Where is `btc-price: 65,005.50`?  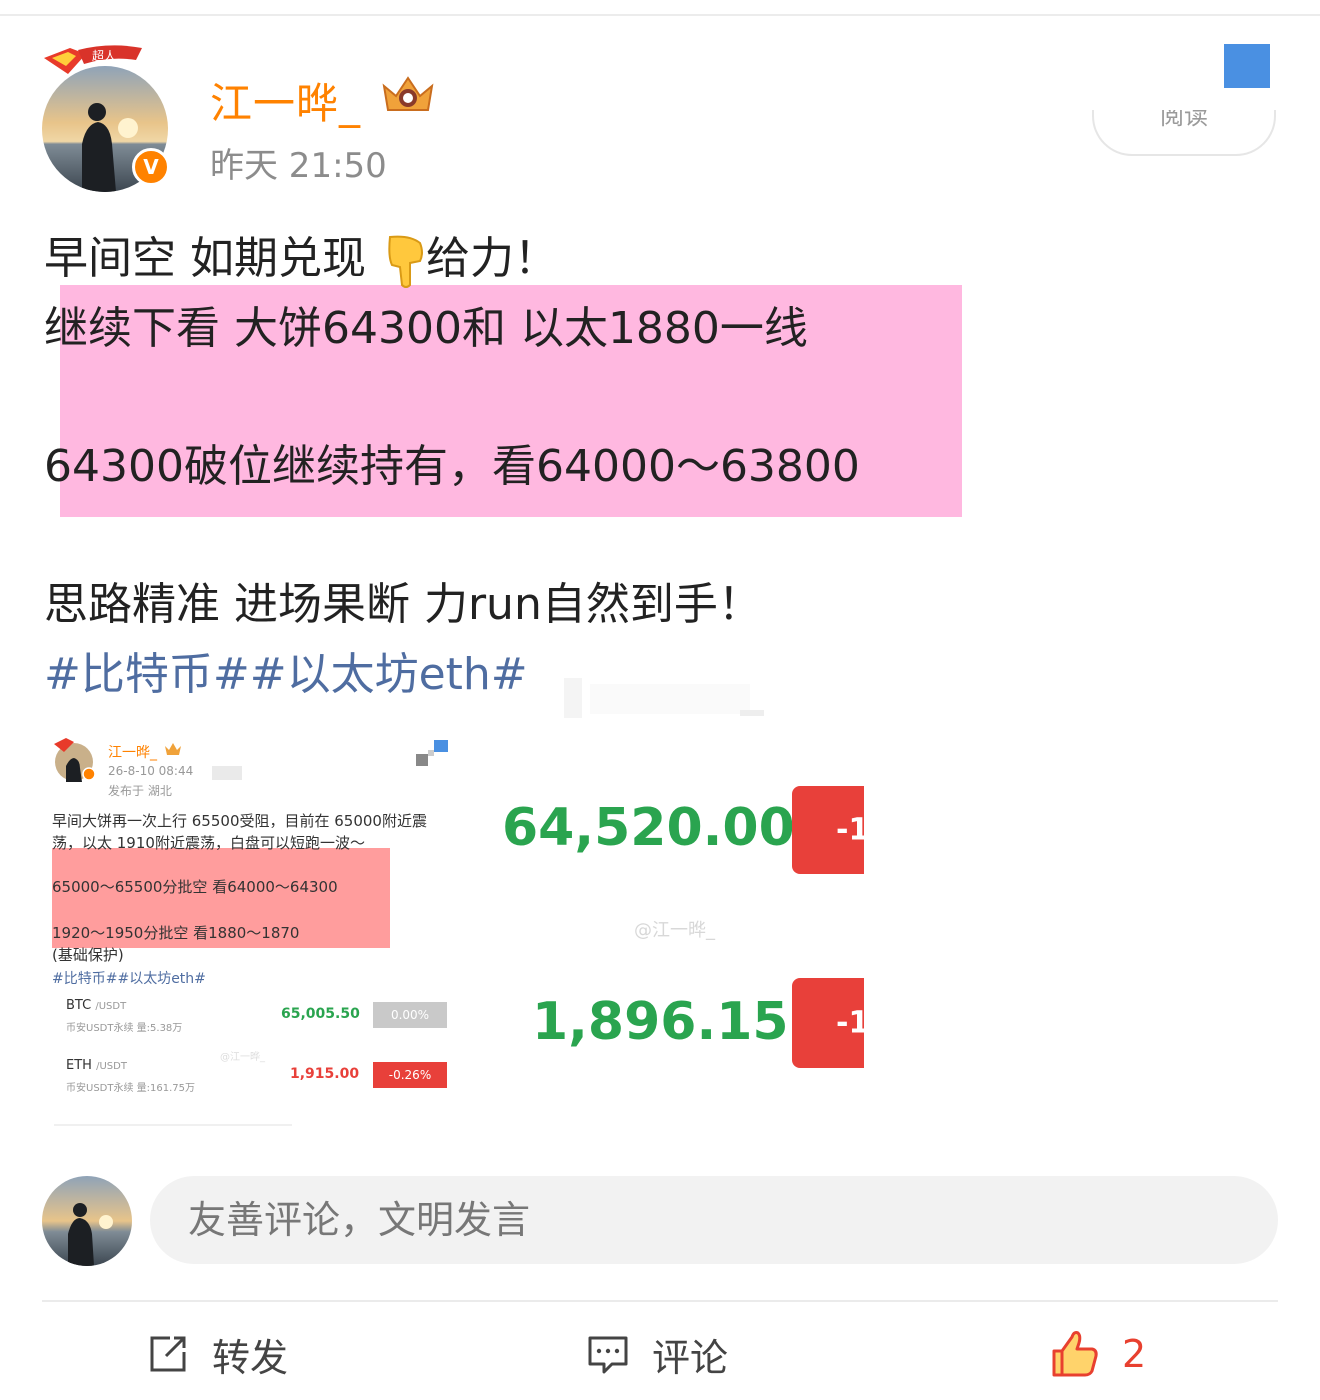 btc-price: 65,005.50 is located at coordinates (320, 1014).